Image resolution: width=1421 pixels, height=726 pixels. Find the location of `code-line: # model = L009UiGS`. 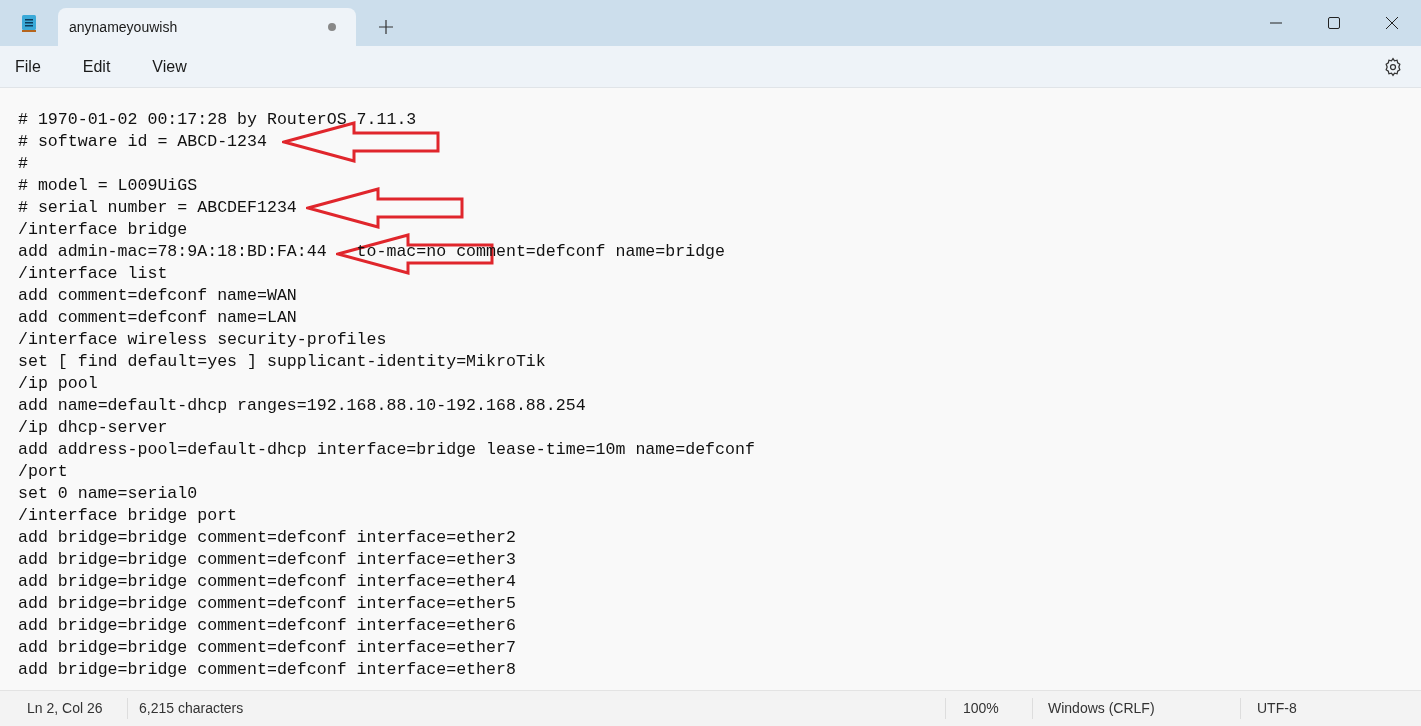

code-line: # model = L009UiGS is located at coordinates (108, 186).